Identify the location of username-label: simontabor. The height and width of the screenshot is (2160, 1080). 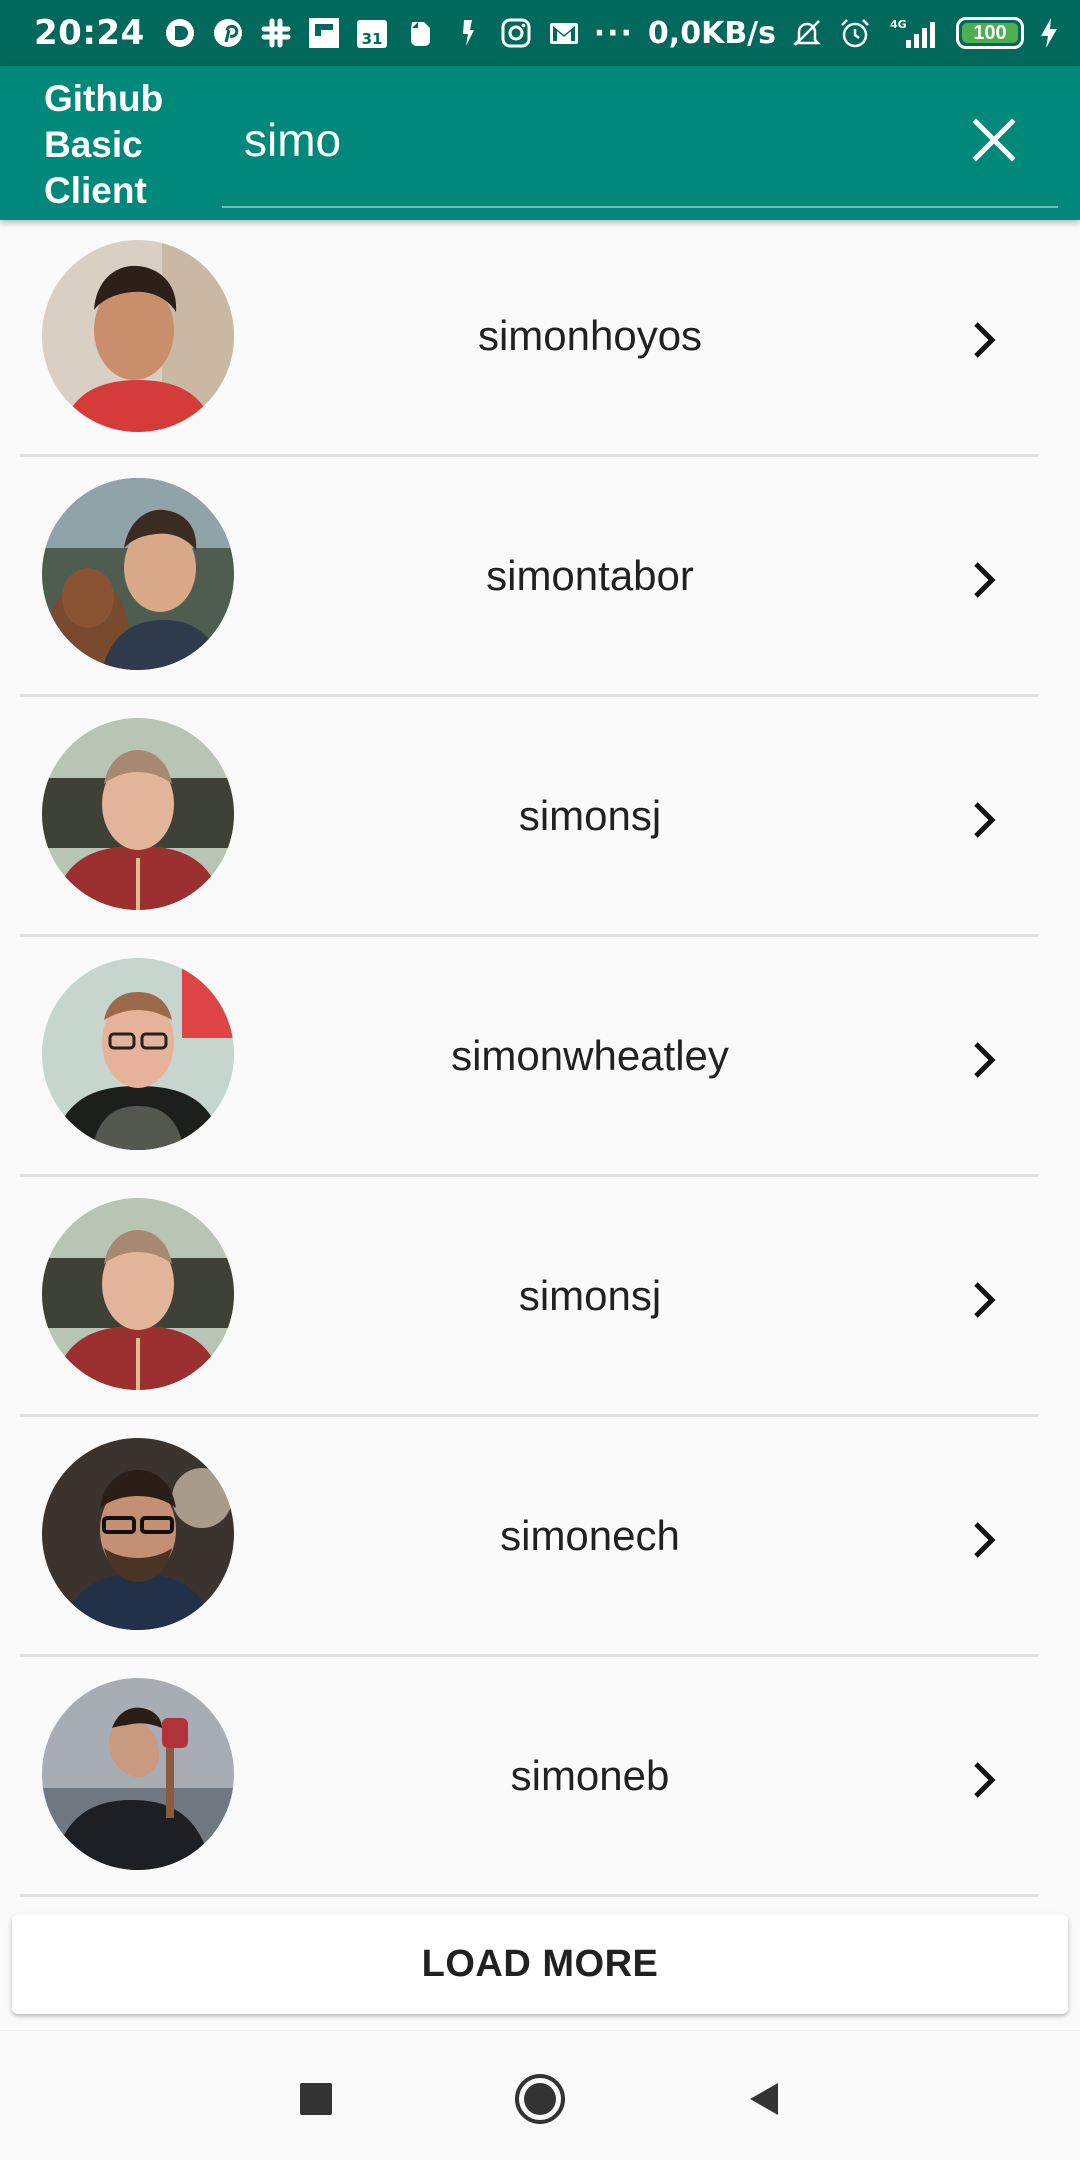
(590, 575).